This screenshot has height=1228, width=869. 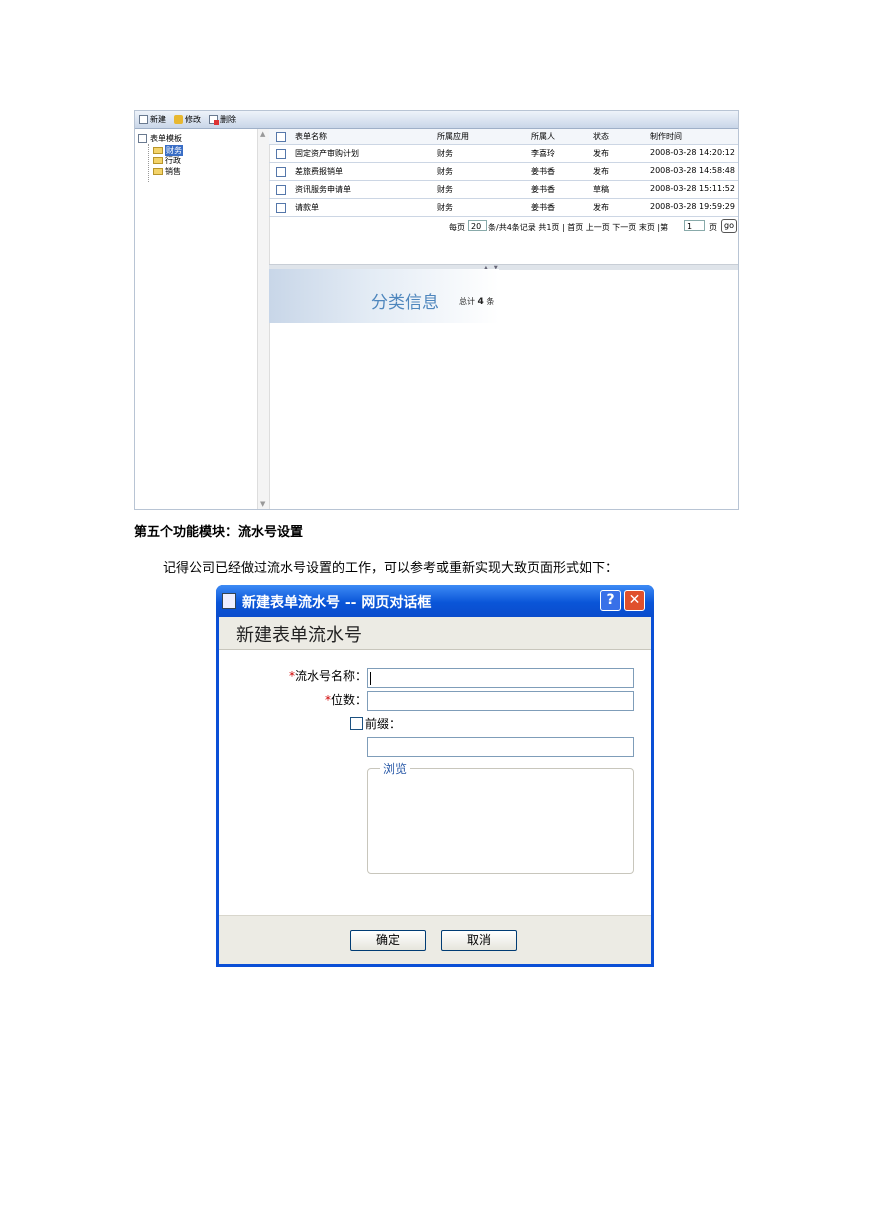 I want to click on table-cell: 2008-03-28 14:20:12, so click(x=692, y=152).